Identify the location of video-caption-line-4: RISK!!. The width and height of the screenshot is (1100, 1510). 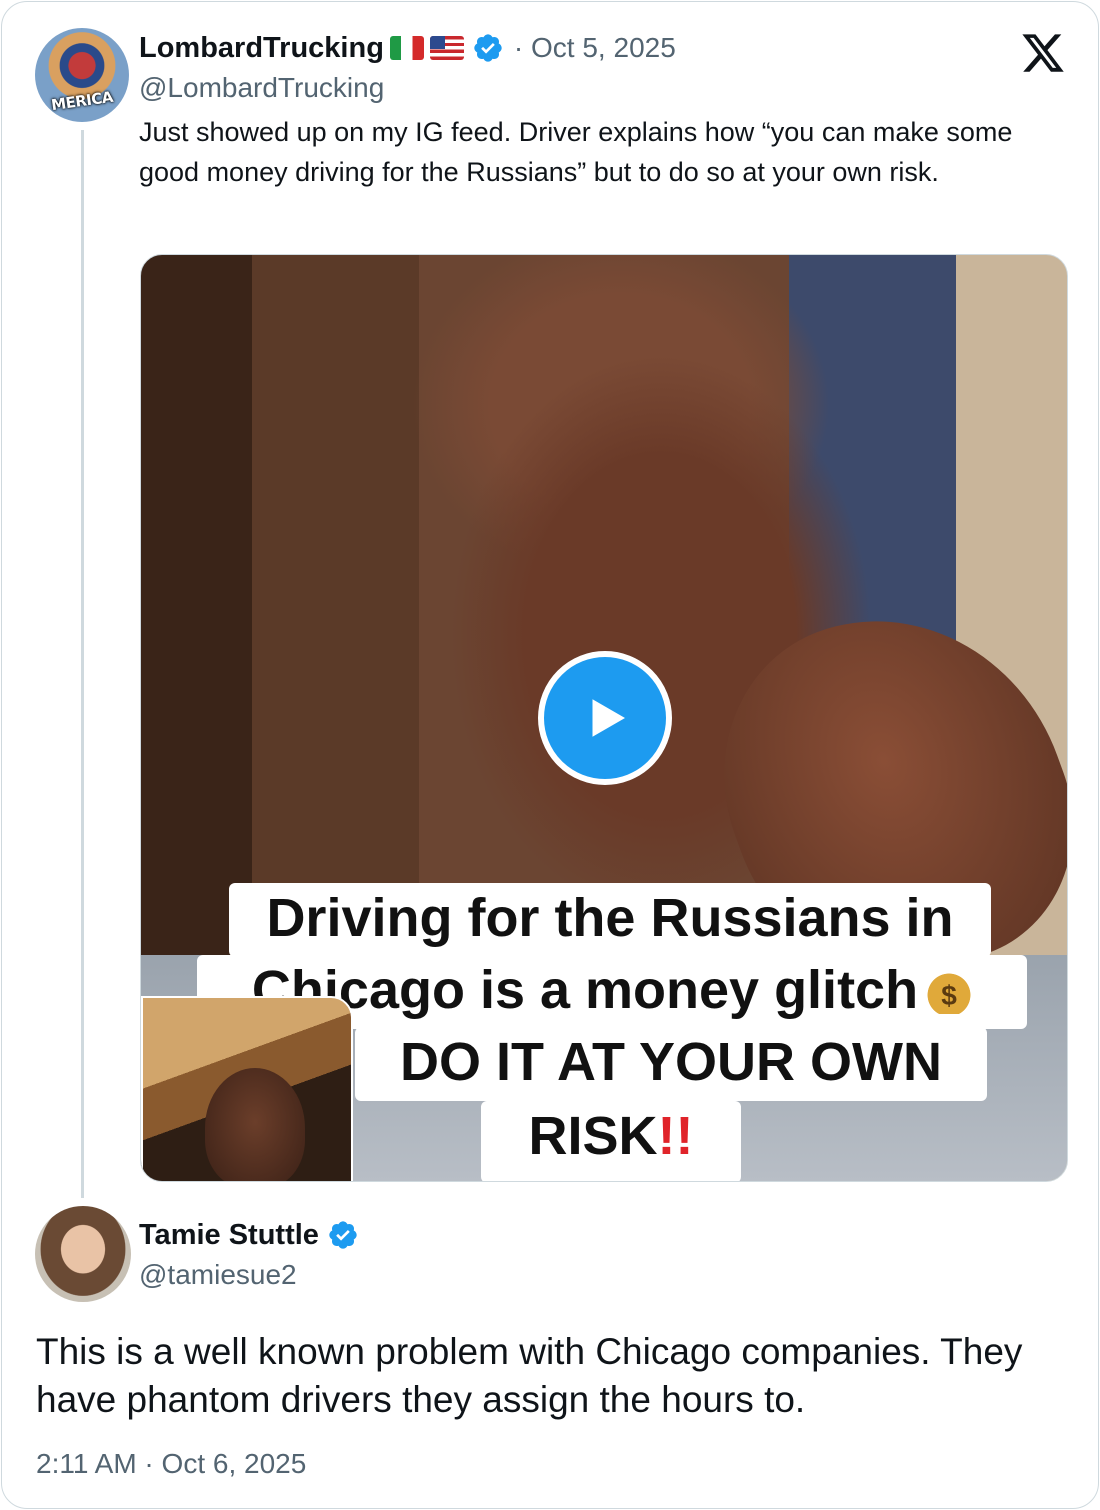
(611, 1141).